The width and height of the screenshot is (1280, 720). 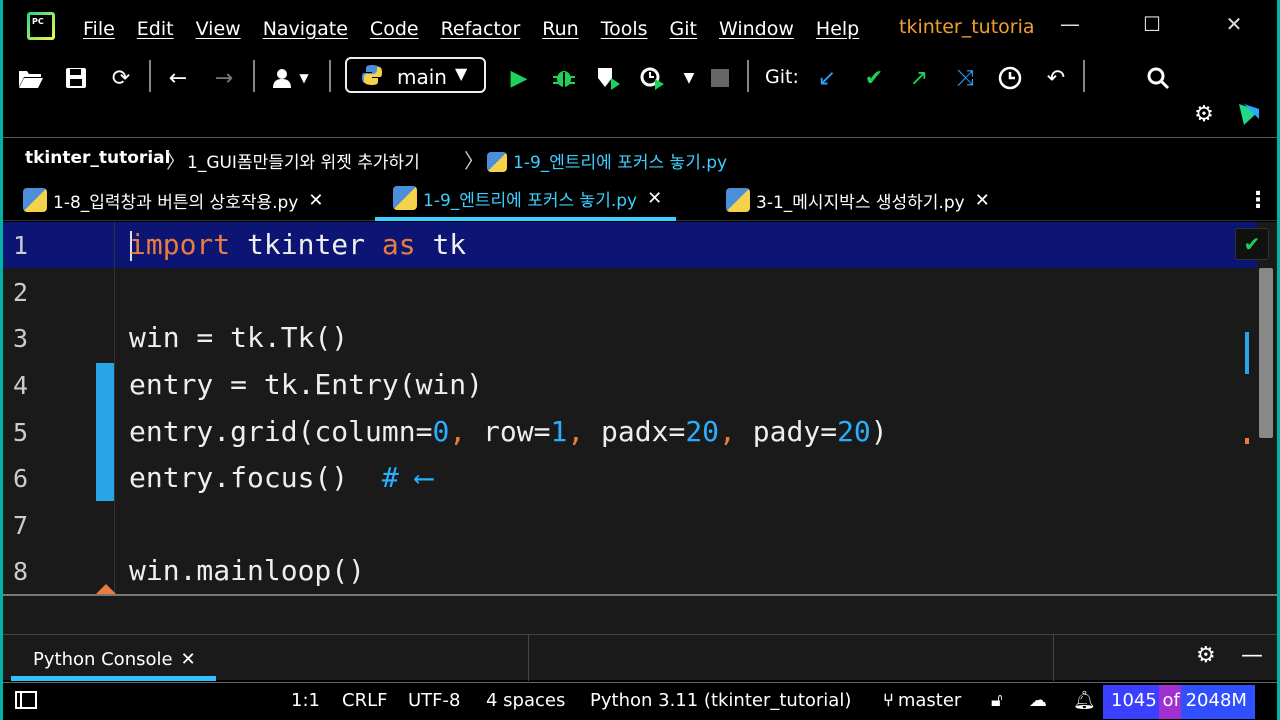 I want to click on code-line-1: import tkinter as tk, so click(x=298, y=244).